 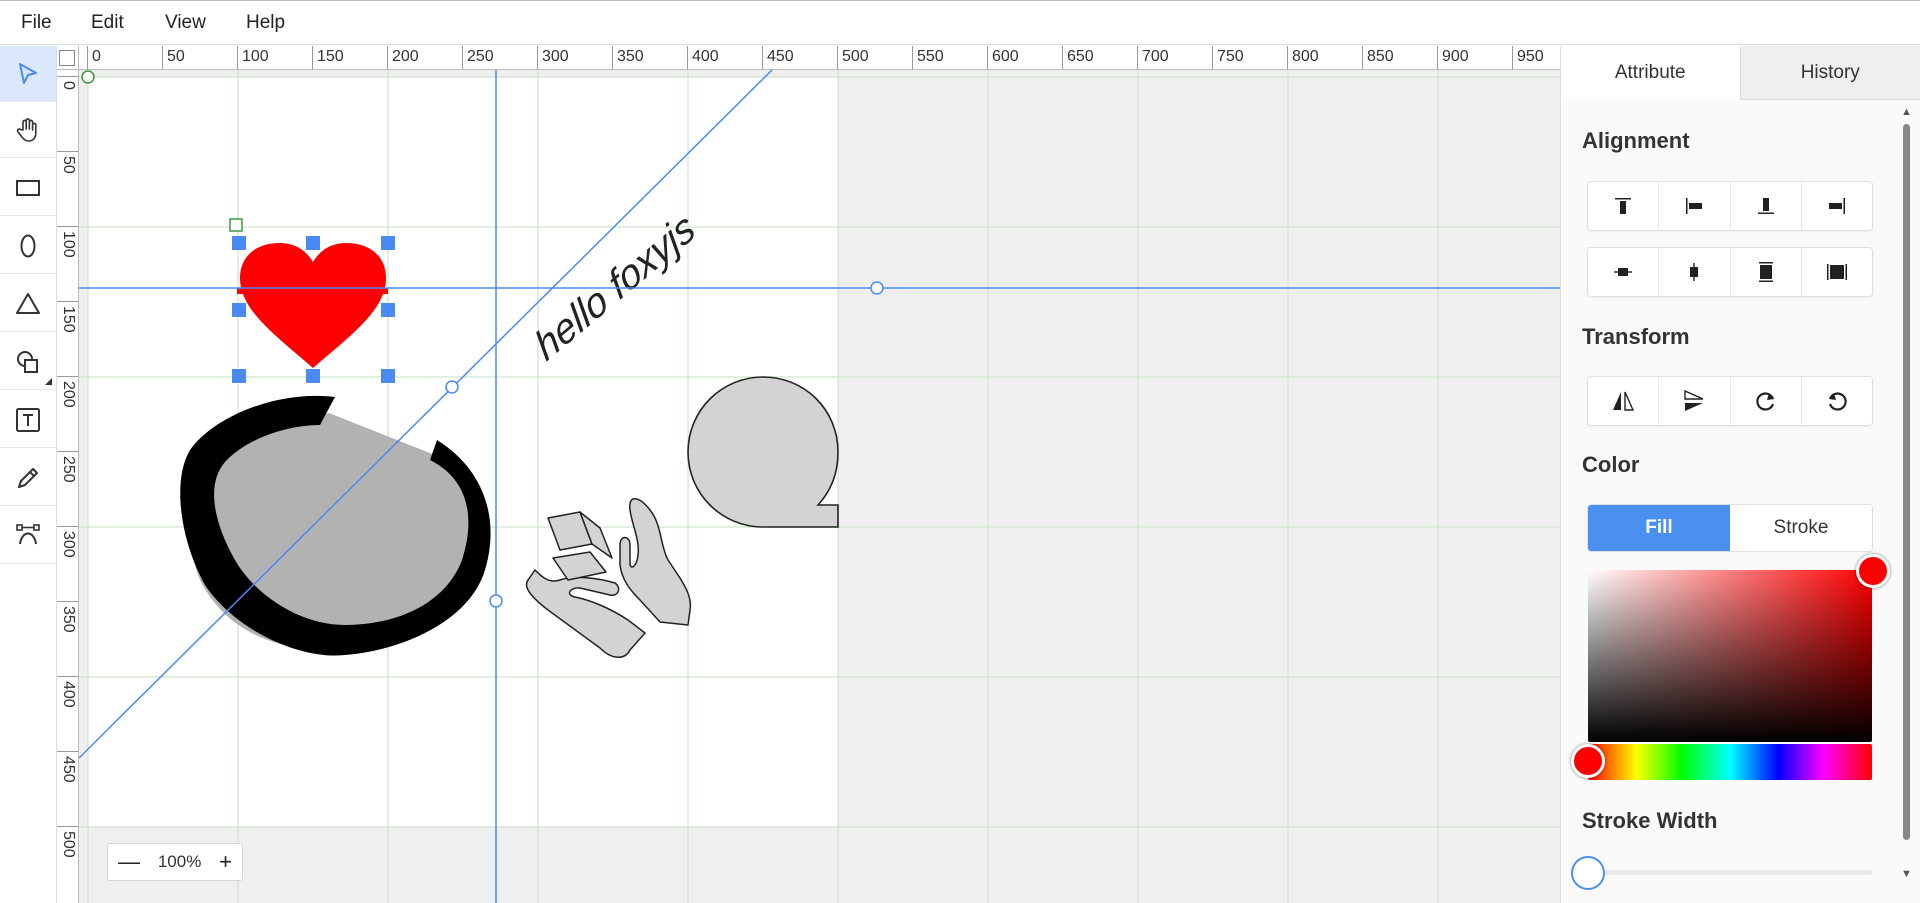 I want to click on zoom-out-button: —, so click(x=129, y=862).